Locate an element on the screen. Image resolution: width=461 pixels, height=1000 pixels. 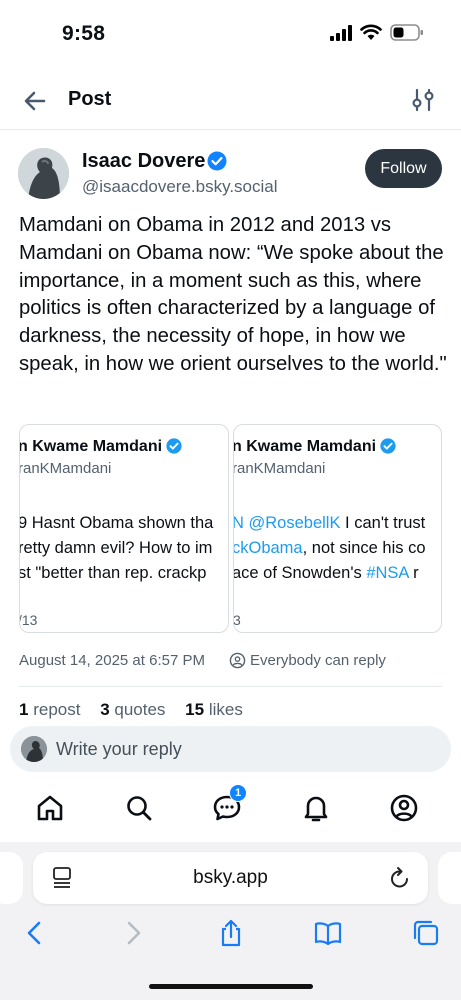
home-indicator is located at coordinates (231, 986).